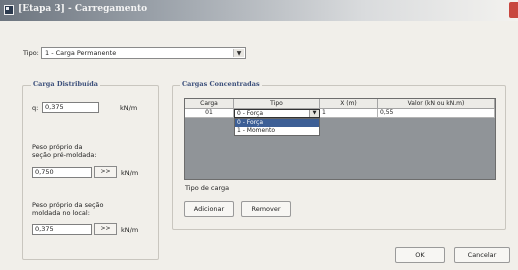 The height and width of the screenshot is (270, 518). Describe the element at coordinates (207, 188) in the screenshot. I see `tipo-de-carga-hint: Tipo de carga` at that location.